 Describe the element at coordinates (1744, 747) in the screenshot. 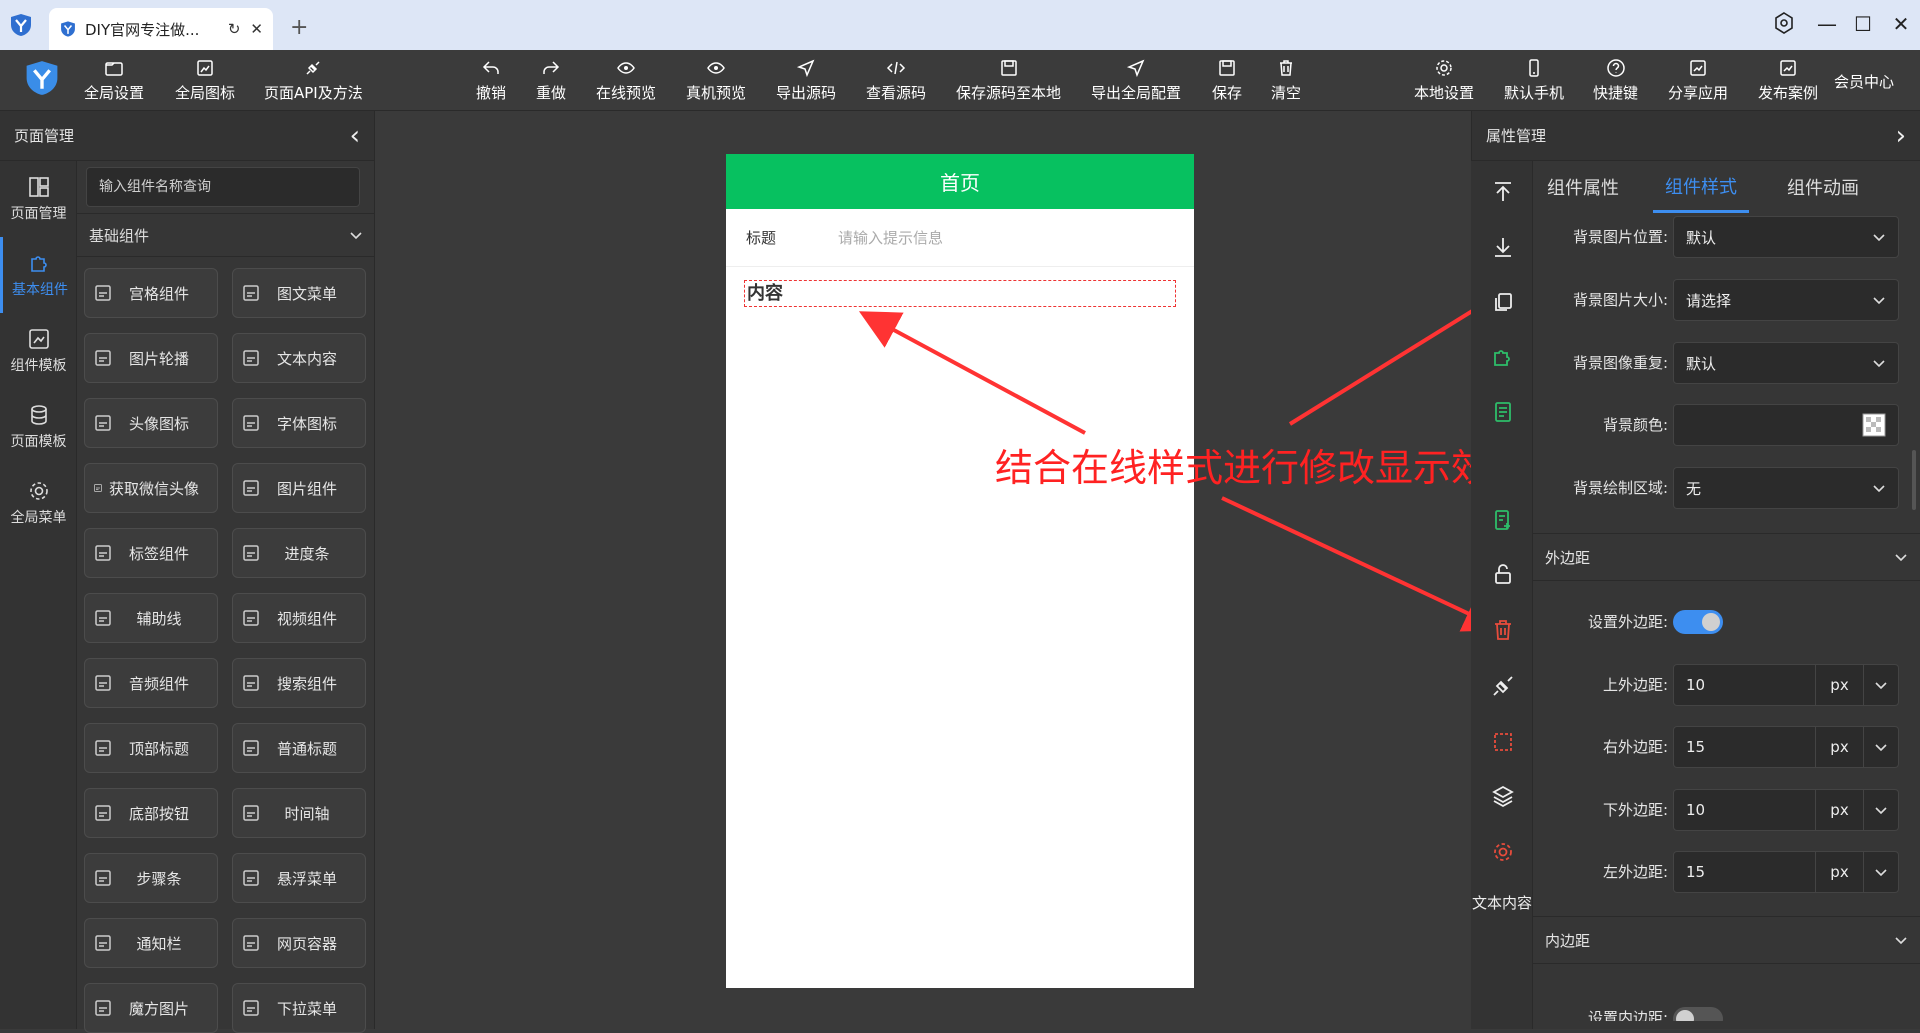

I see `margin-right-input` at that location.